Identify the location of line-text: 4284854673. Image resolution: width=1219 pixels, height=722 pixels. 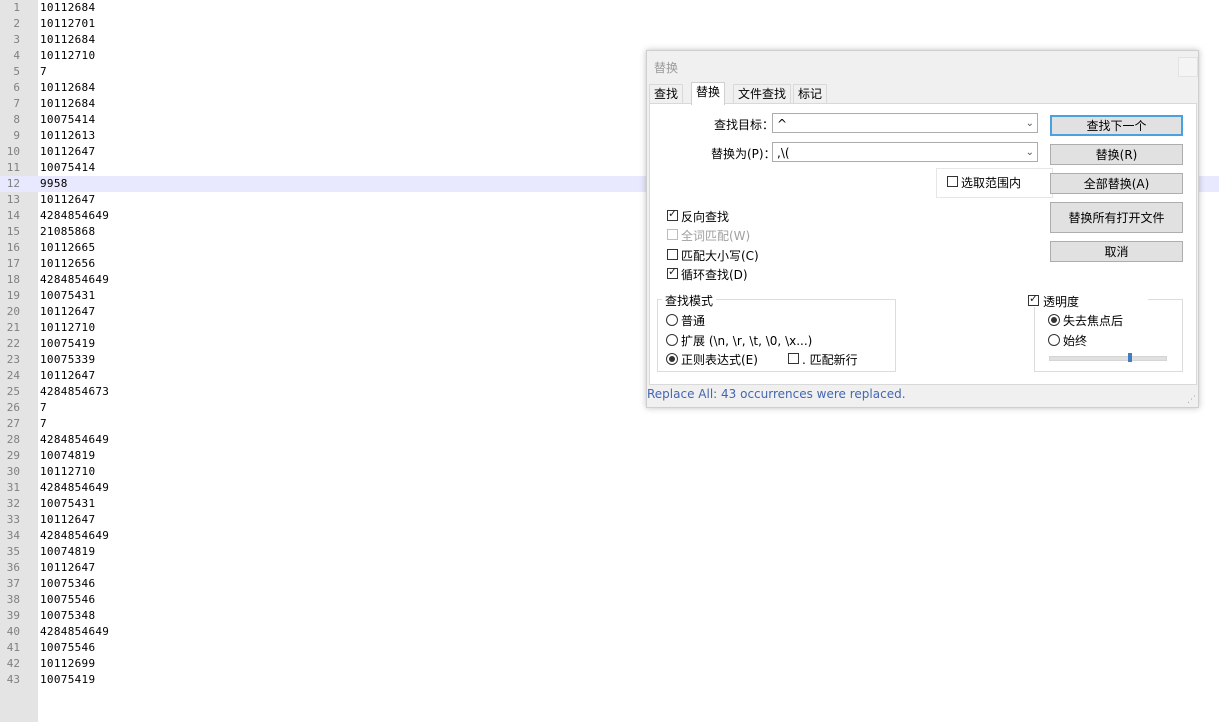
(74, 392).